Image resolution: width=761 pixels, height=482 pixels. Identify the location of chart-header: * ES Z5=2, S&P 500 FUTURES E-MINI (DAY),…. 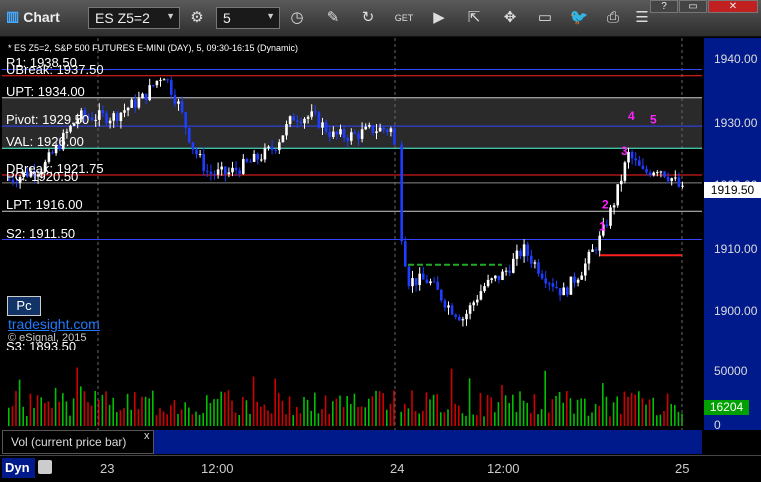
(153, 48).